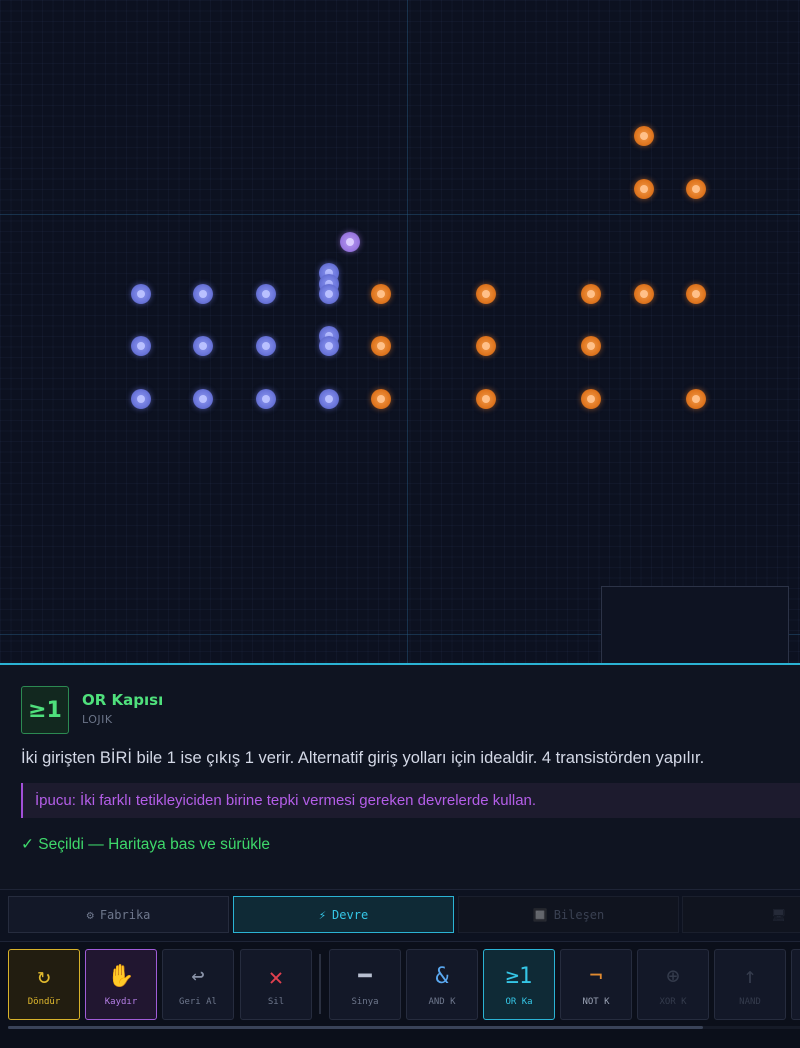 This screenshot has height=1048, width=800. What do you see at coordinates (320, 984) in the screenshot?
I see `toolbar-divider` at bounding box center [320, 984].